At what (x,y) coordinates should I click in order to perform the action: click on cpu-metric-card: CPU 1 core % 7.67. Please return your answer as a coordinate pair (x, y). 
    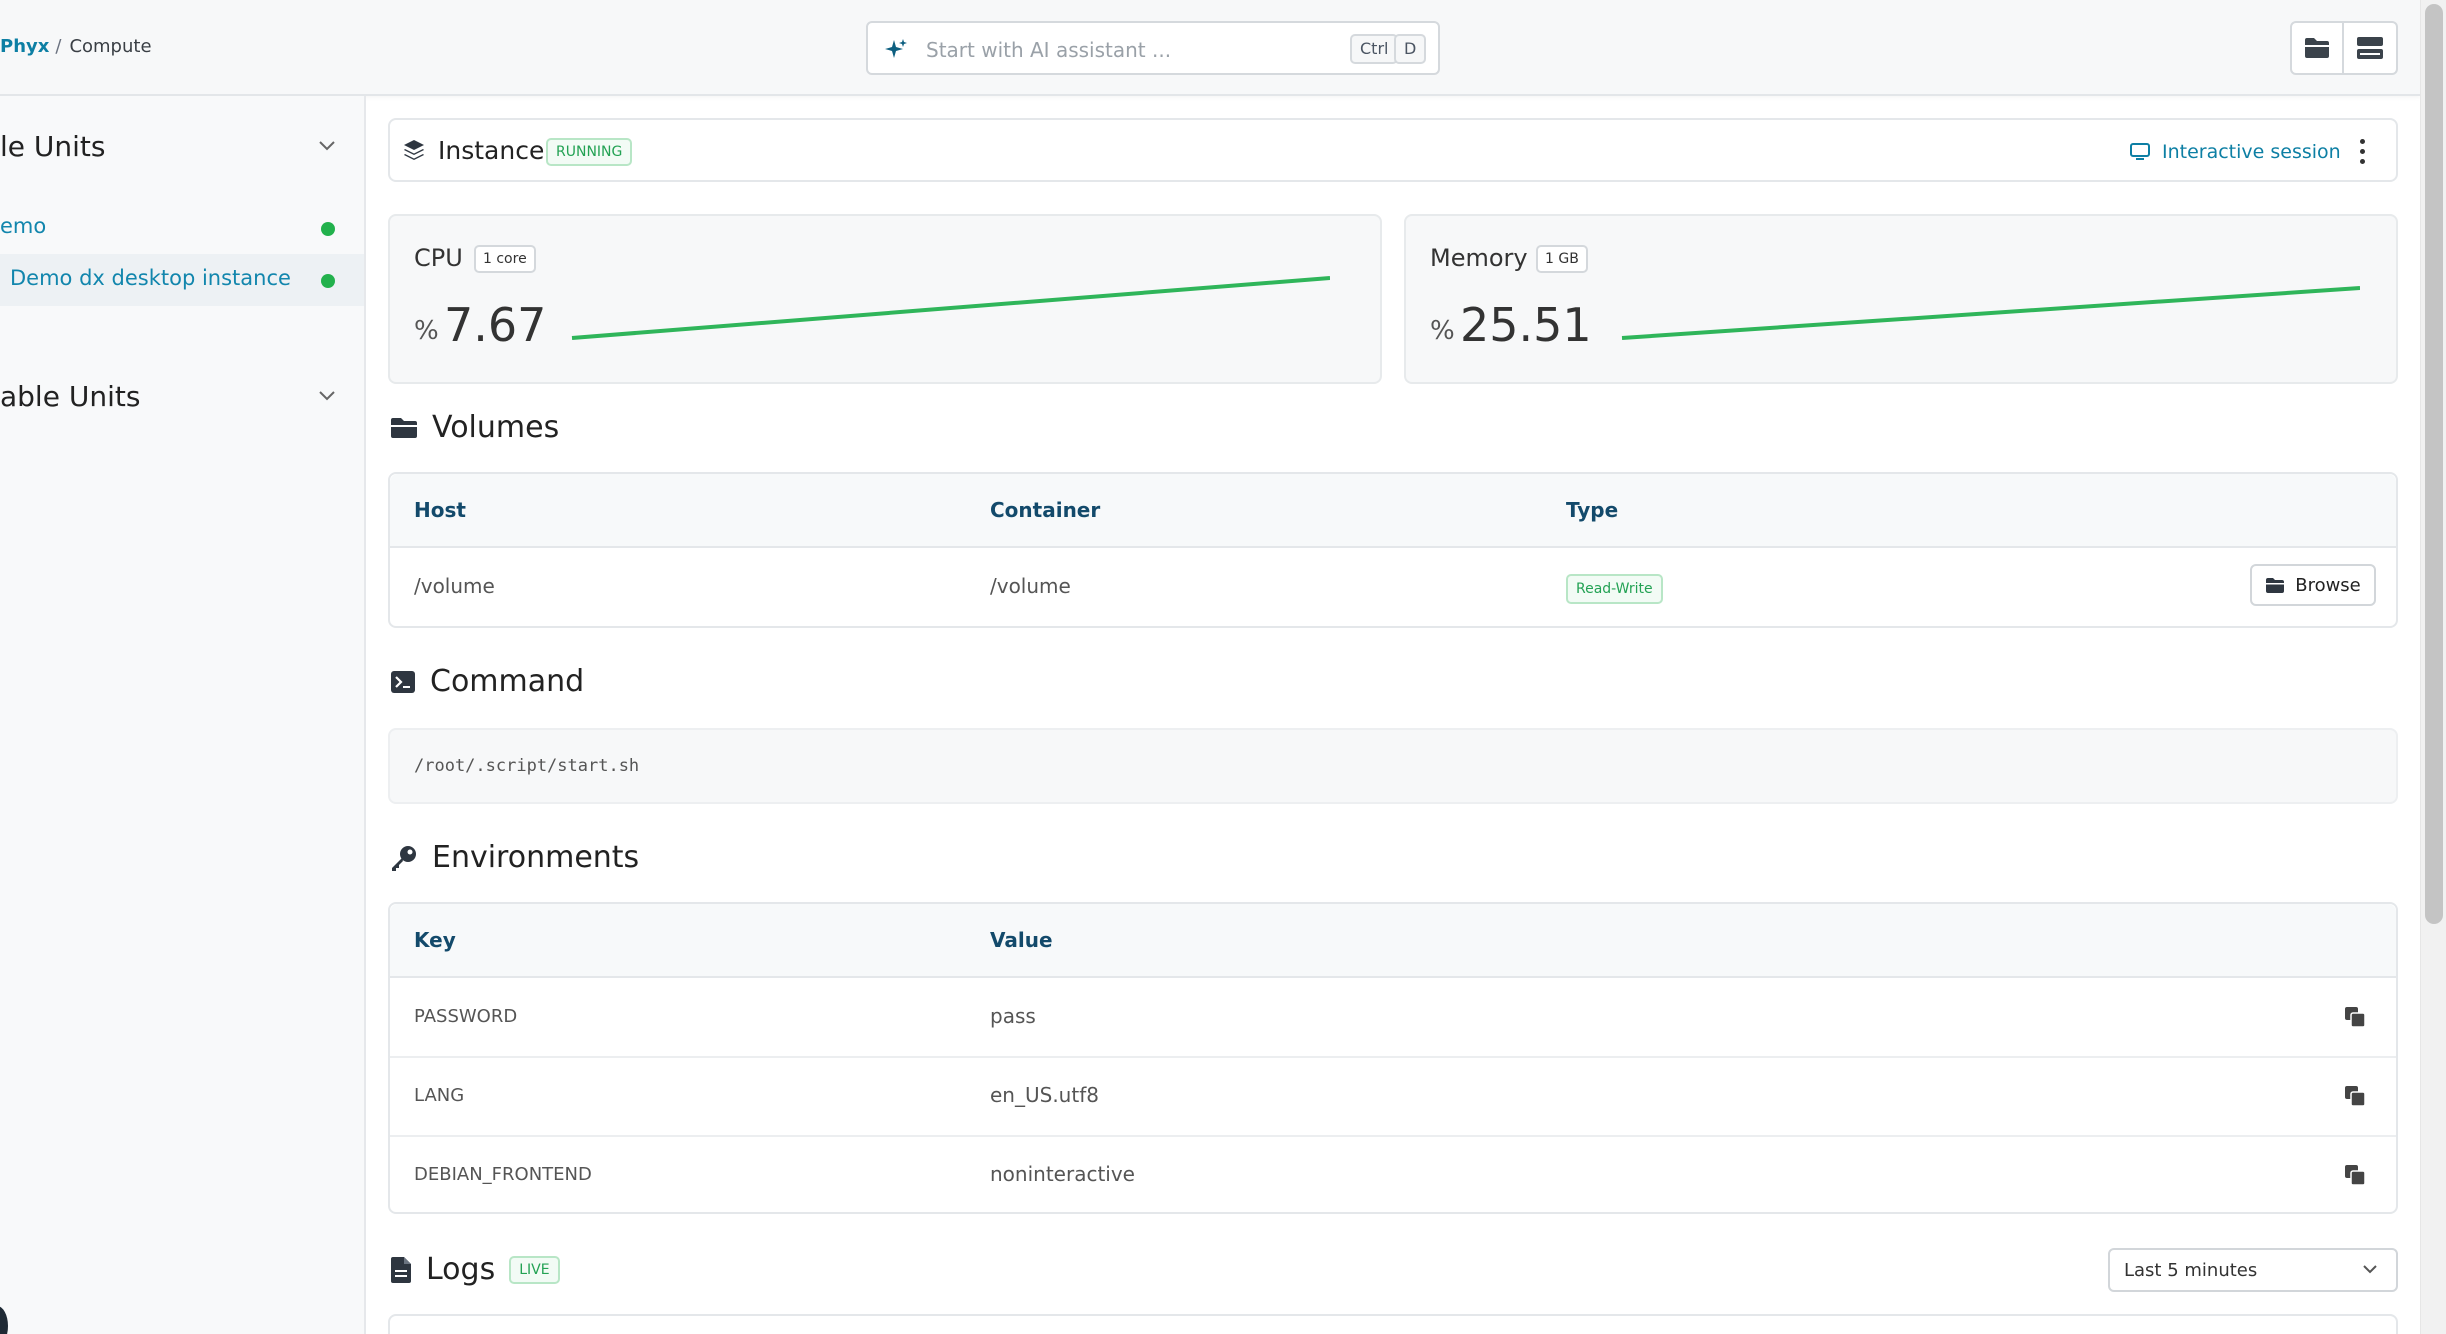
    Looking at the image, I should click on (885, 299).